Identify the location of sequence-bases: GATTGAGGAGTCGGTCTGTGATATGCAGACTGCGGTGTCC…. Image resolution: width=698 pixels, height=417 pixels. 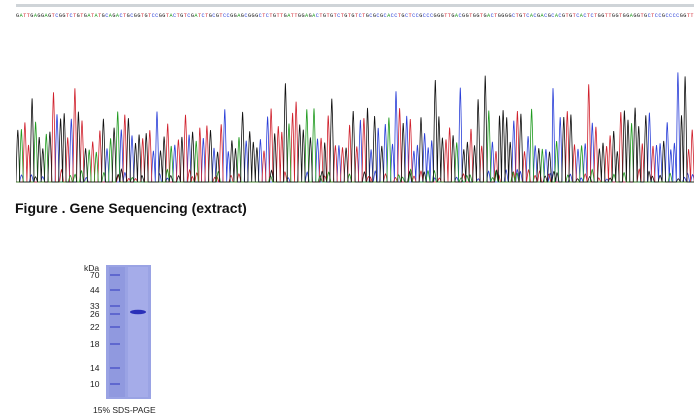
(355, 11).